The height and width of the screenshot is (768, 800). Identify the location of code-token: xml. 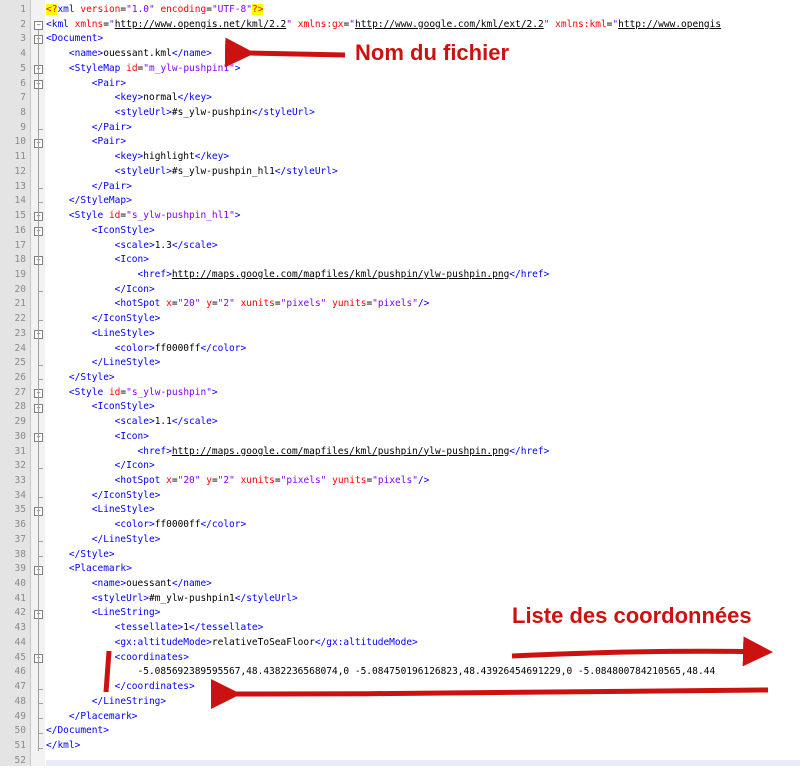
(69, 9).